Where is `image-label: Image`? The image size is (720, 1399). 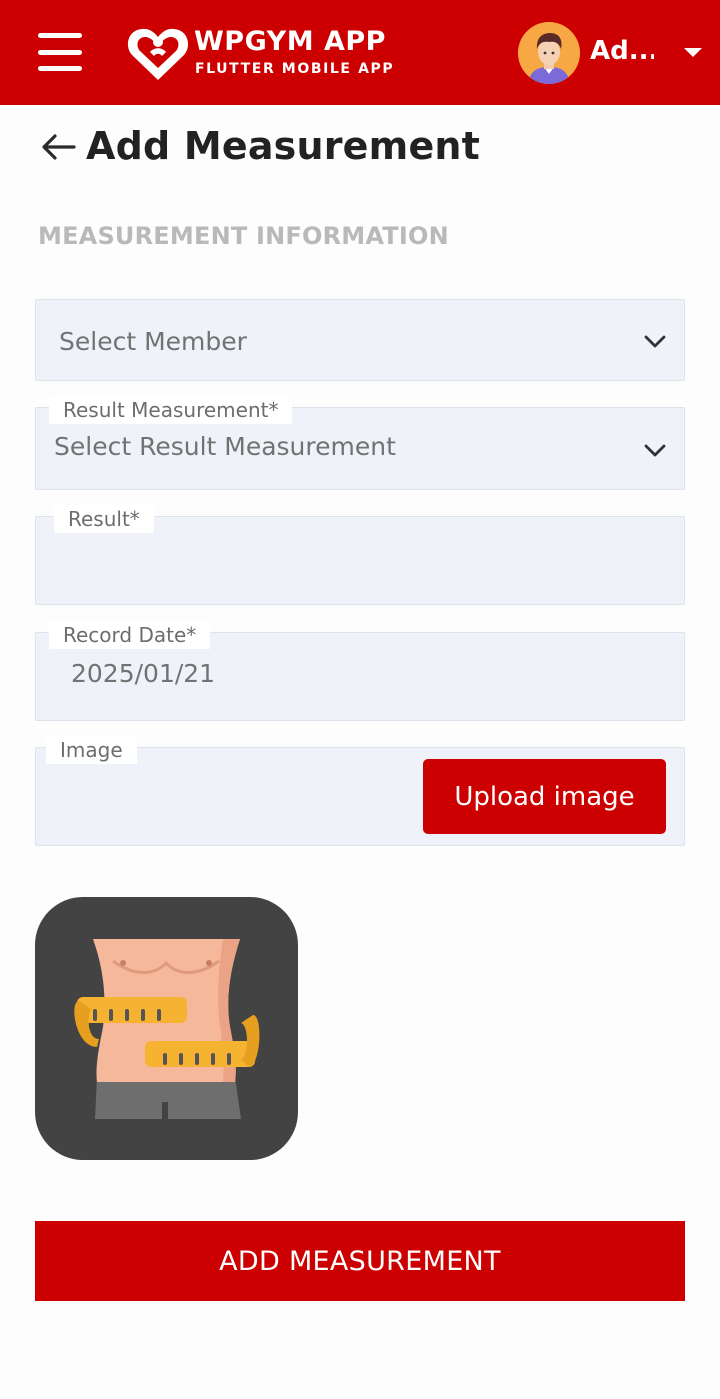
image-label: Image is located at coordinates (91, 750).